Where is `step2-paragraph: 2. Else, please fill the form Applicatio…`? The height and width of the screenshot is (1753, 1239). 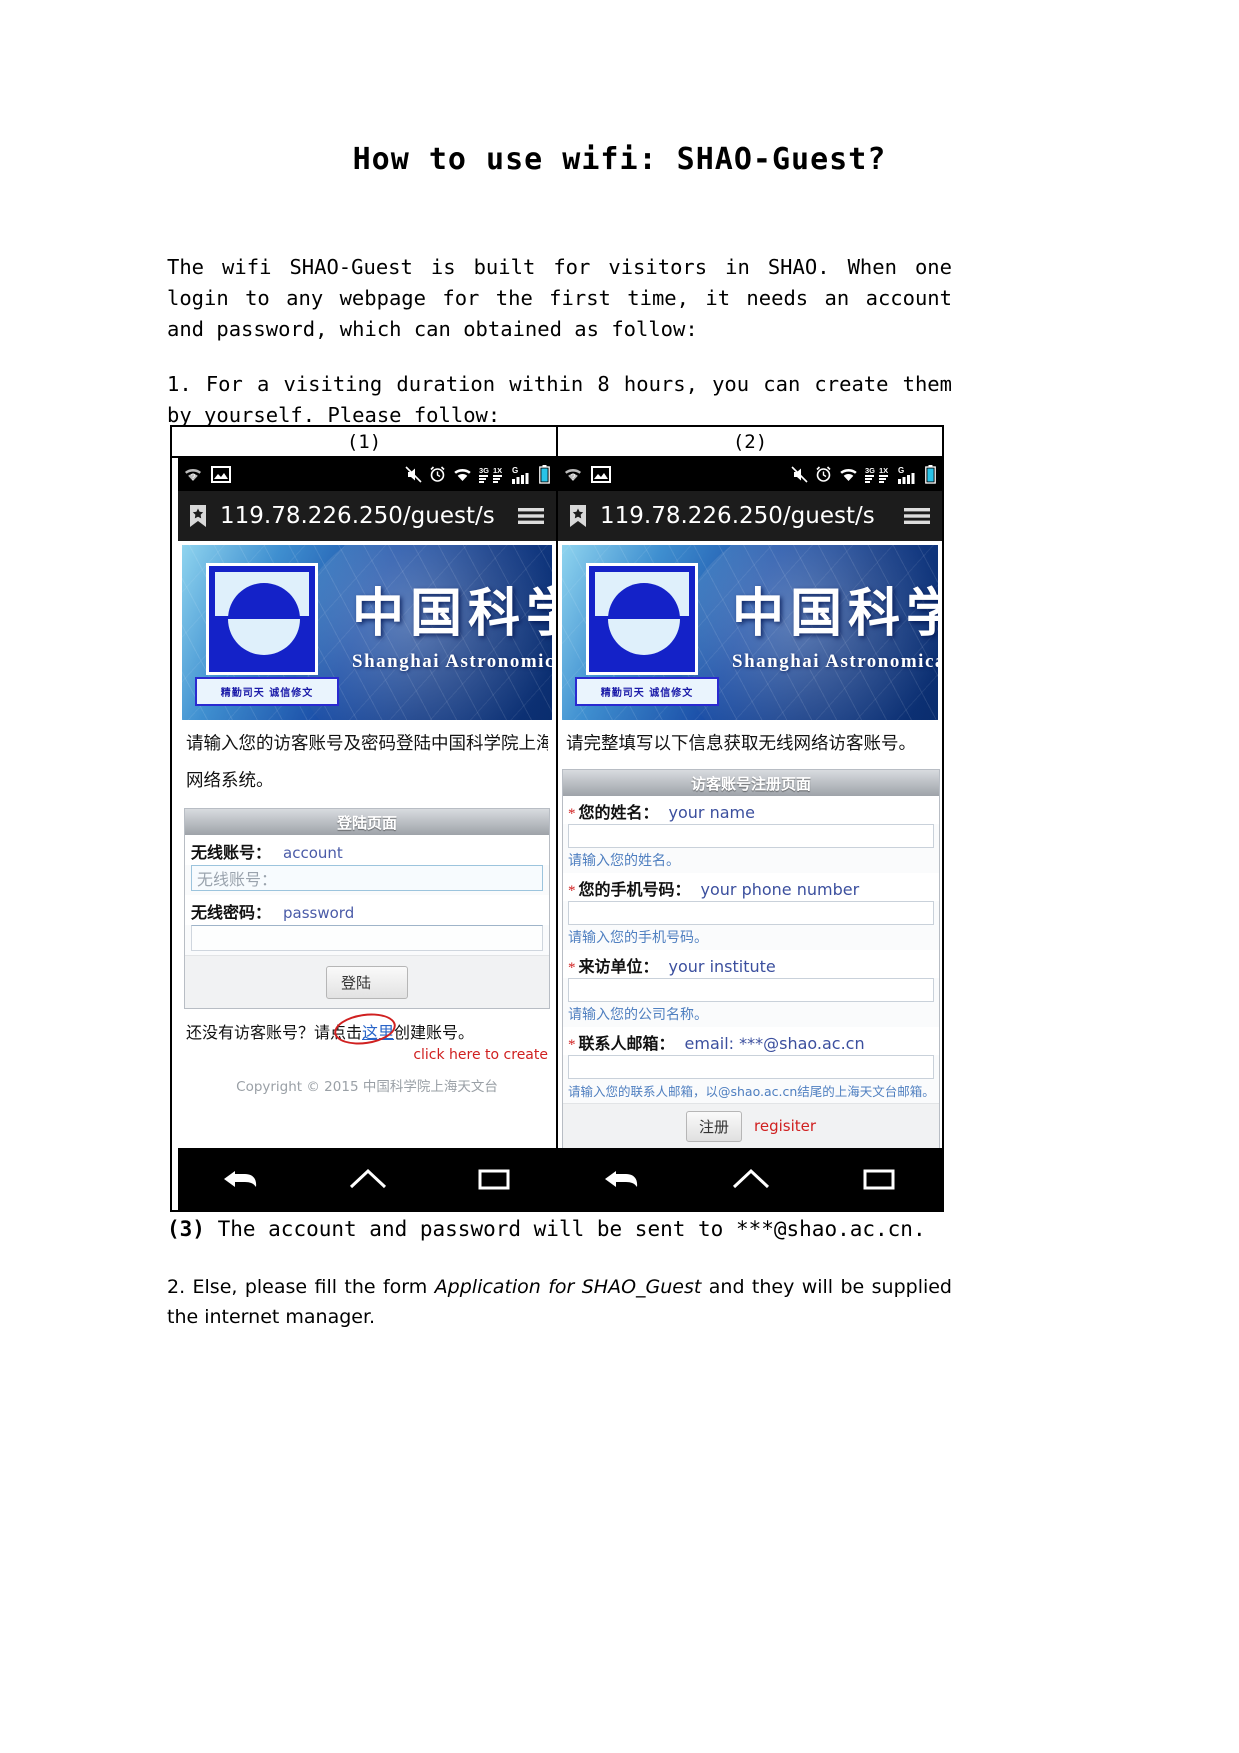 step2-paragraph: 2. Else, please fill the form Applicatio… is located at coordinates (559, 1302).